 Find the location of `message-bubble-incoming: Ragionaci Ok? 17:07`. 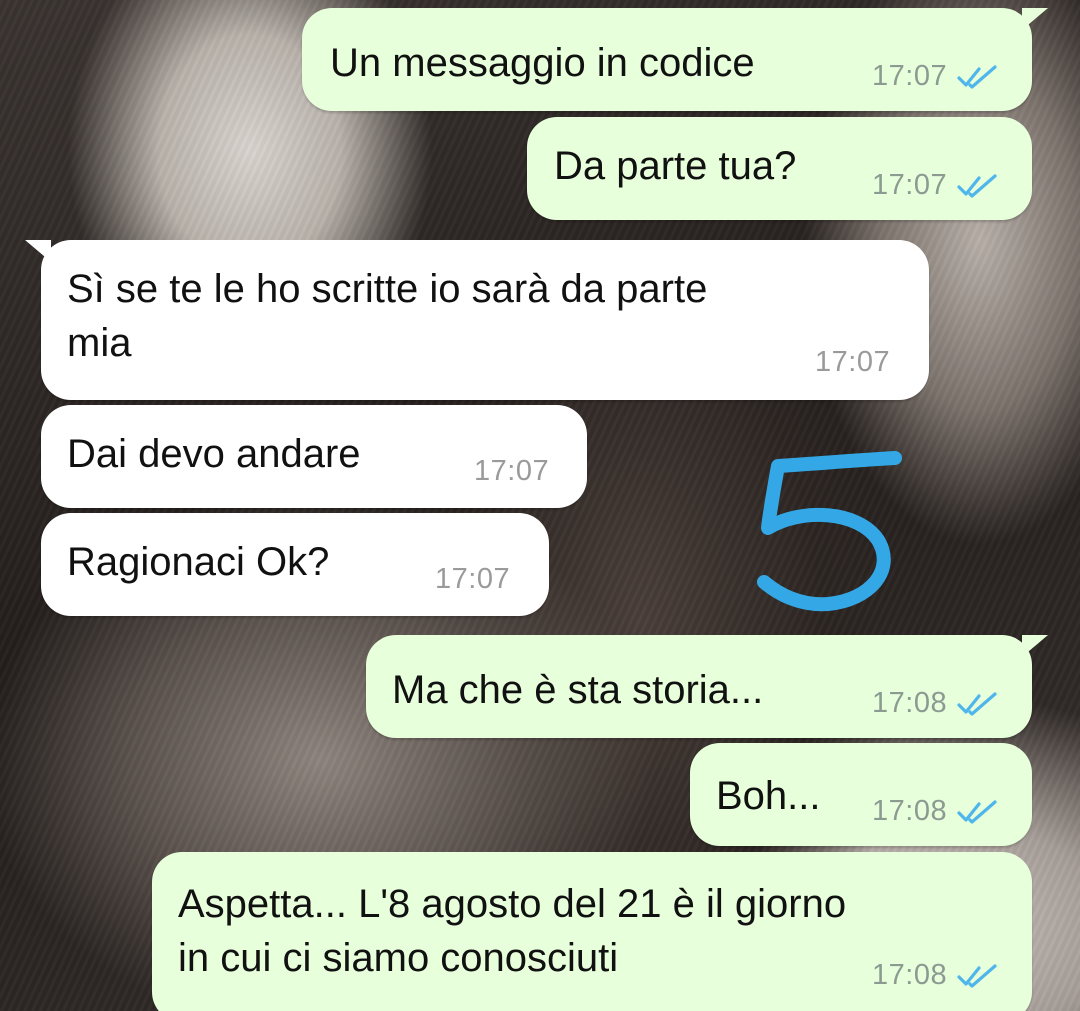

message-bubble-incoming: Ragionaci Ok? 17:07 is located at coordinates (295, 564).